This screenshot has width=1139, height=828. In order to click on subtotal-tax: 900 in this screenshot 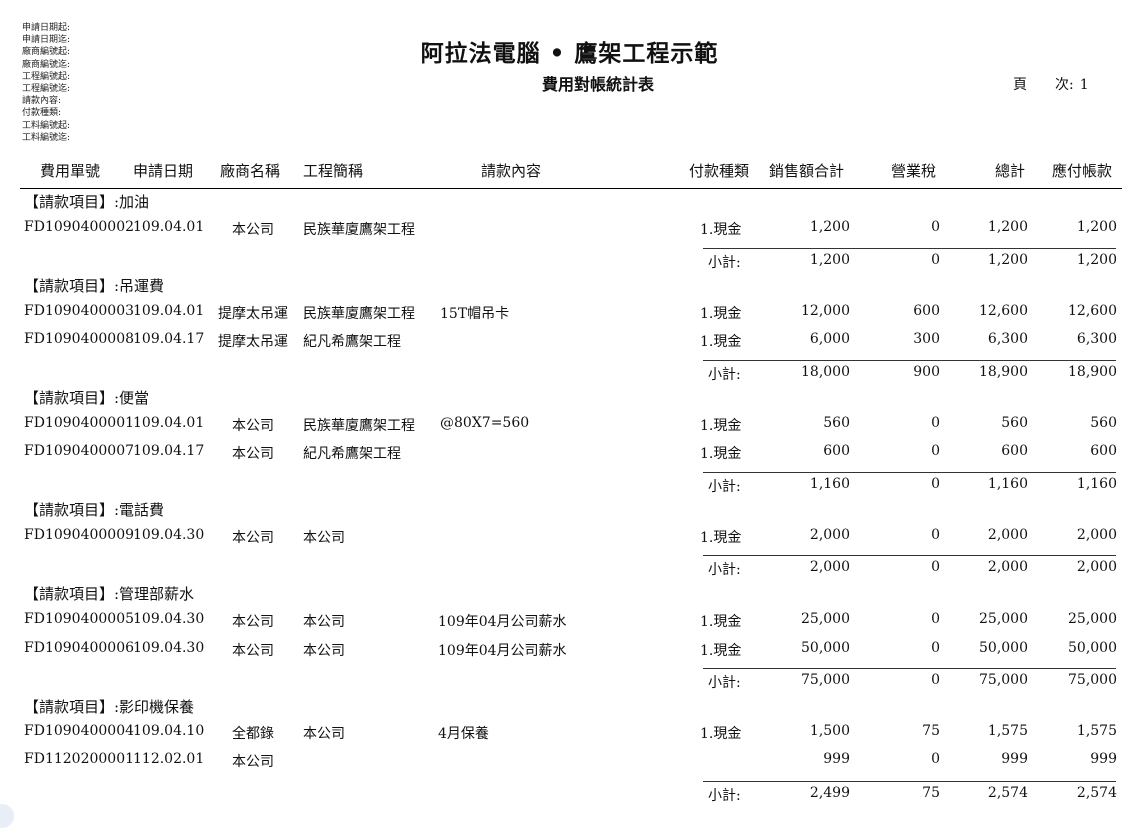, I will do `click(926, 372)`.